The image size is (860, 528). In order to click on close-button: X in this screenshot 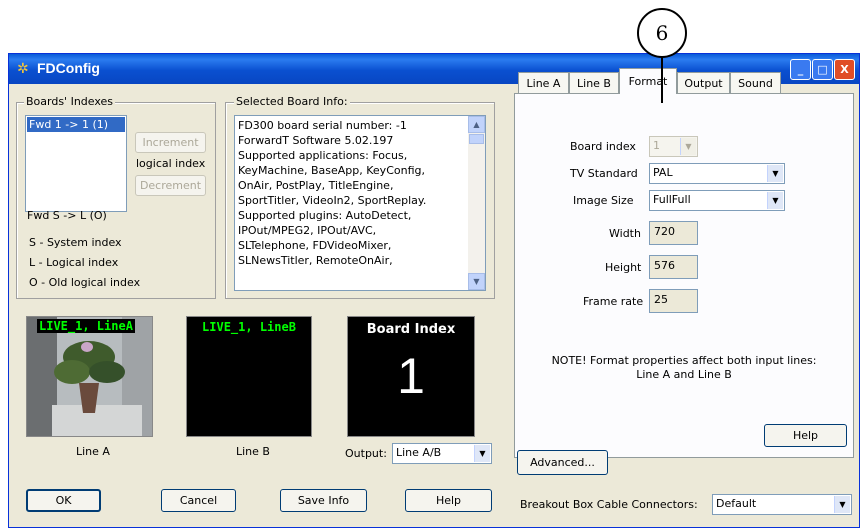, I will do `click(844, 69)`.